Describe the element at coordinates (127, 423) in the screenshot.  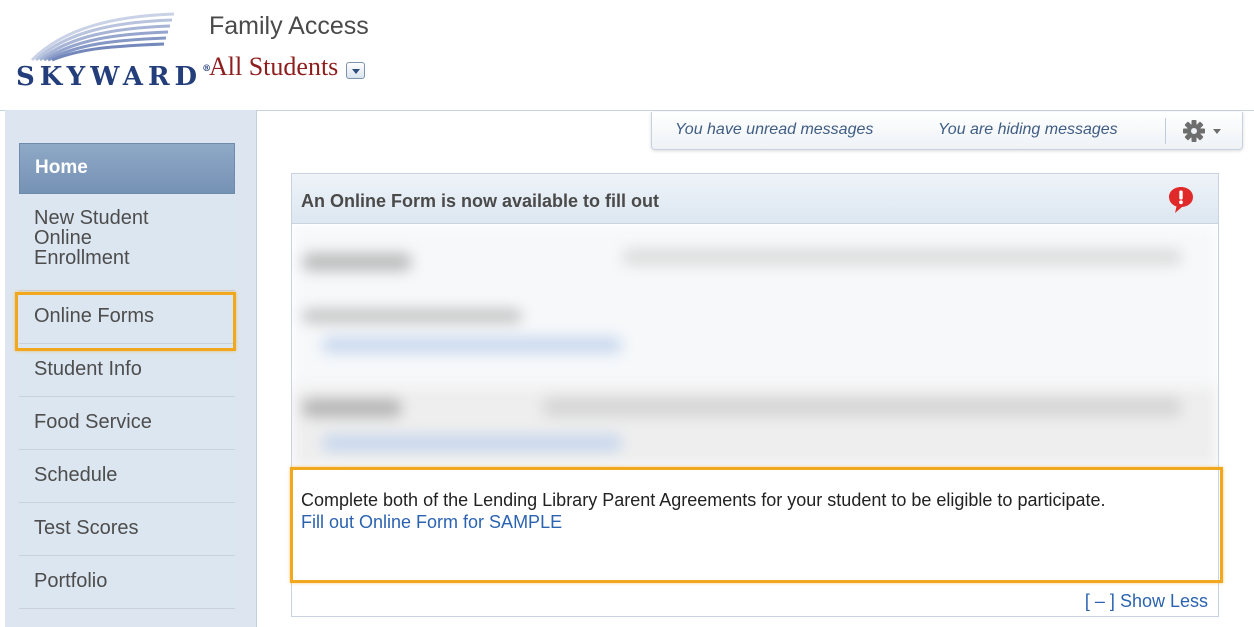
I see `sidebar-item-food-service: Food Service` at that location.